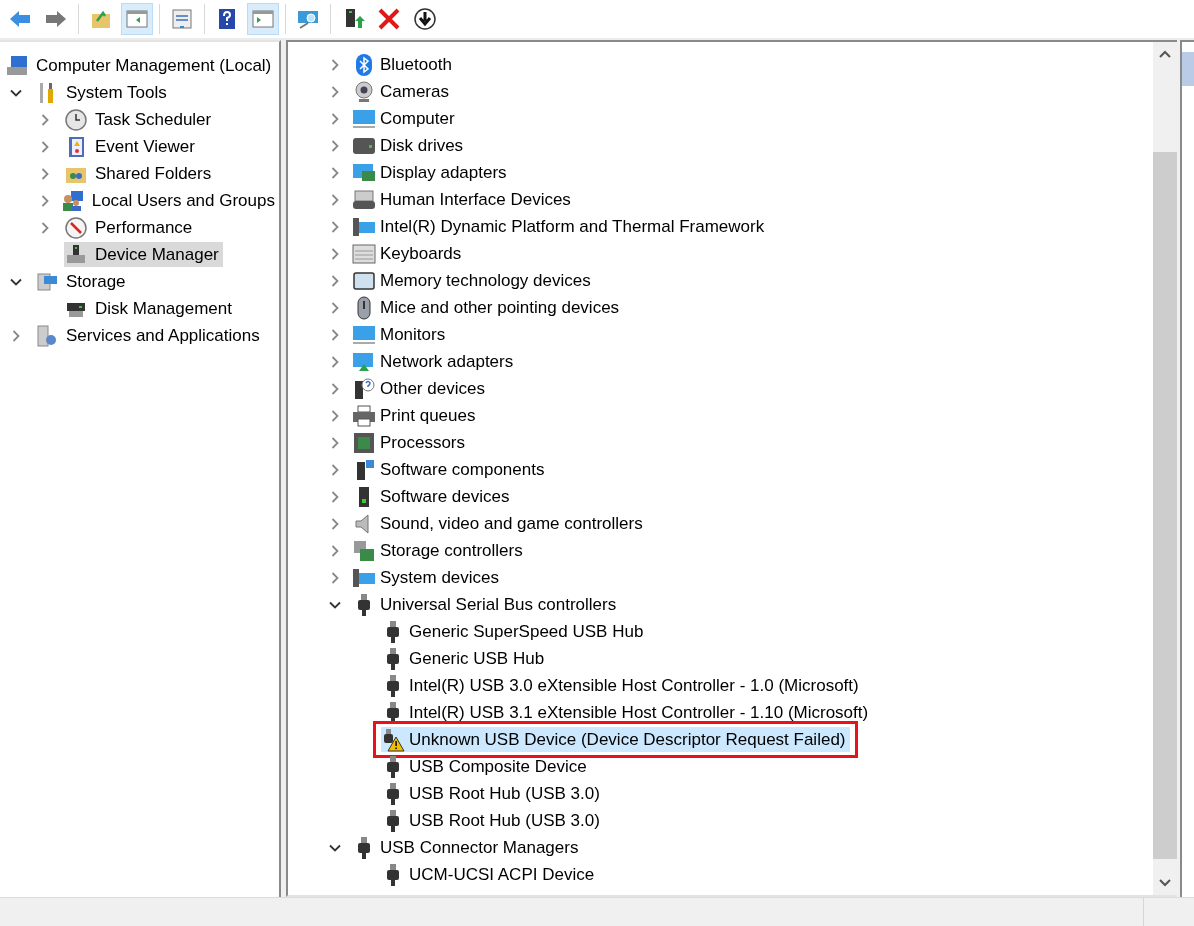 The image size is (1194, 926). What do you see at coordinates (467, 847) in the screenshot?
I see `device-category: USB Connector Managers` at bounding box center [467, 847].